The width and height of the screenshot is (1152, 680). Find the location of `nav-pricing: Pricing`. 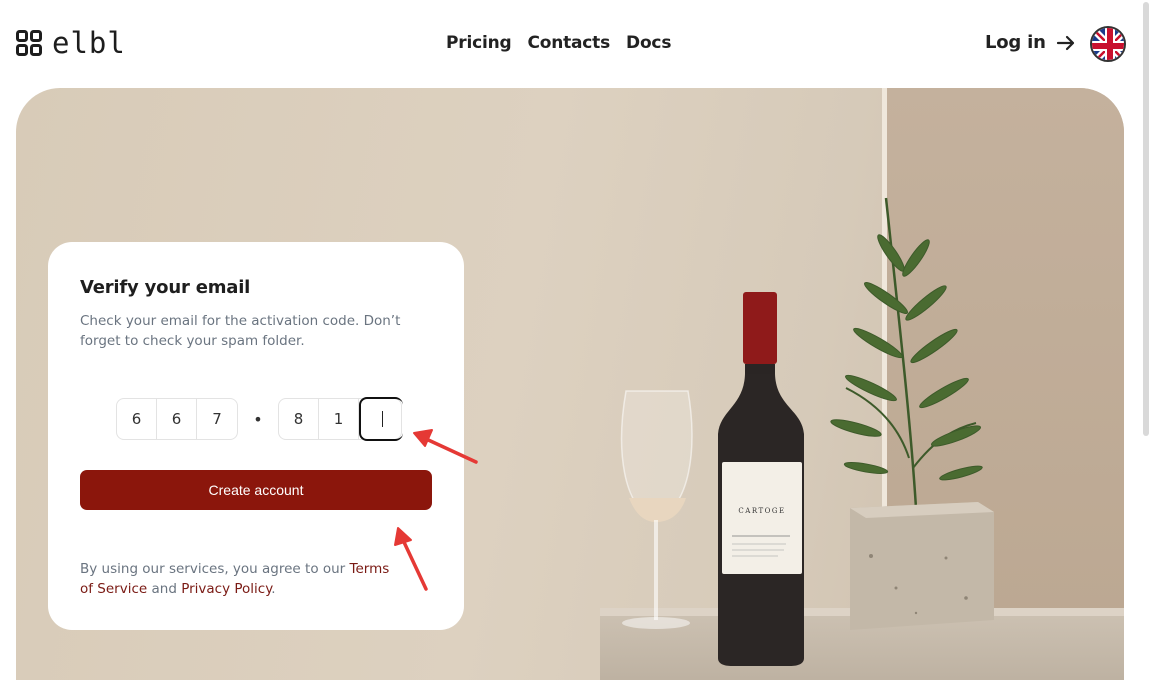

nav-pricing: Pricing is located at coordinates (479, 43).